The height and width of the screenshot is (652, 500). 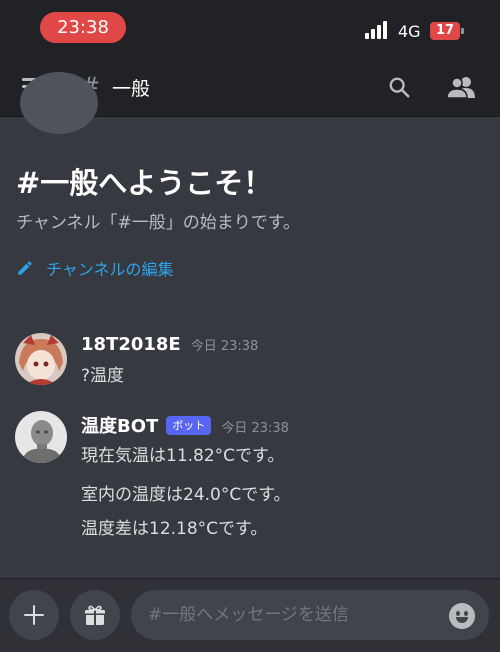 I want to click on message-text: 現在気温は11.82°Cです。, so click(x=183, y=456).